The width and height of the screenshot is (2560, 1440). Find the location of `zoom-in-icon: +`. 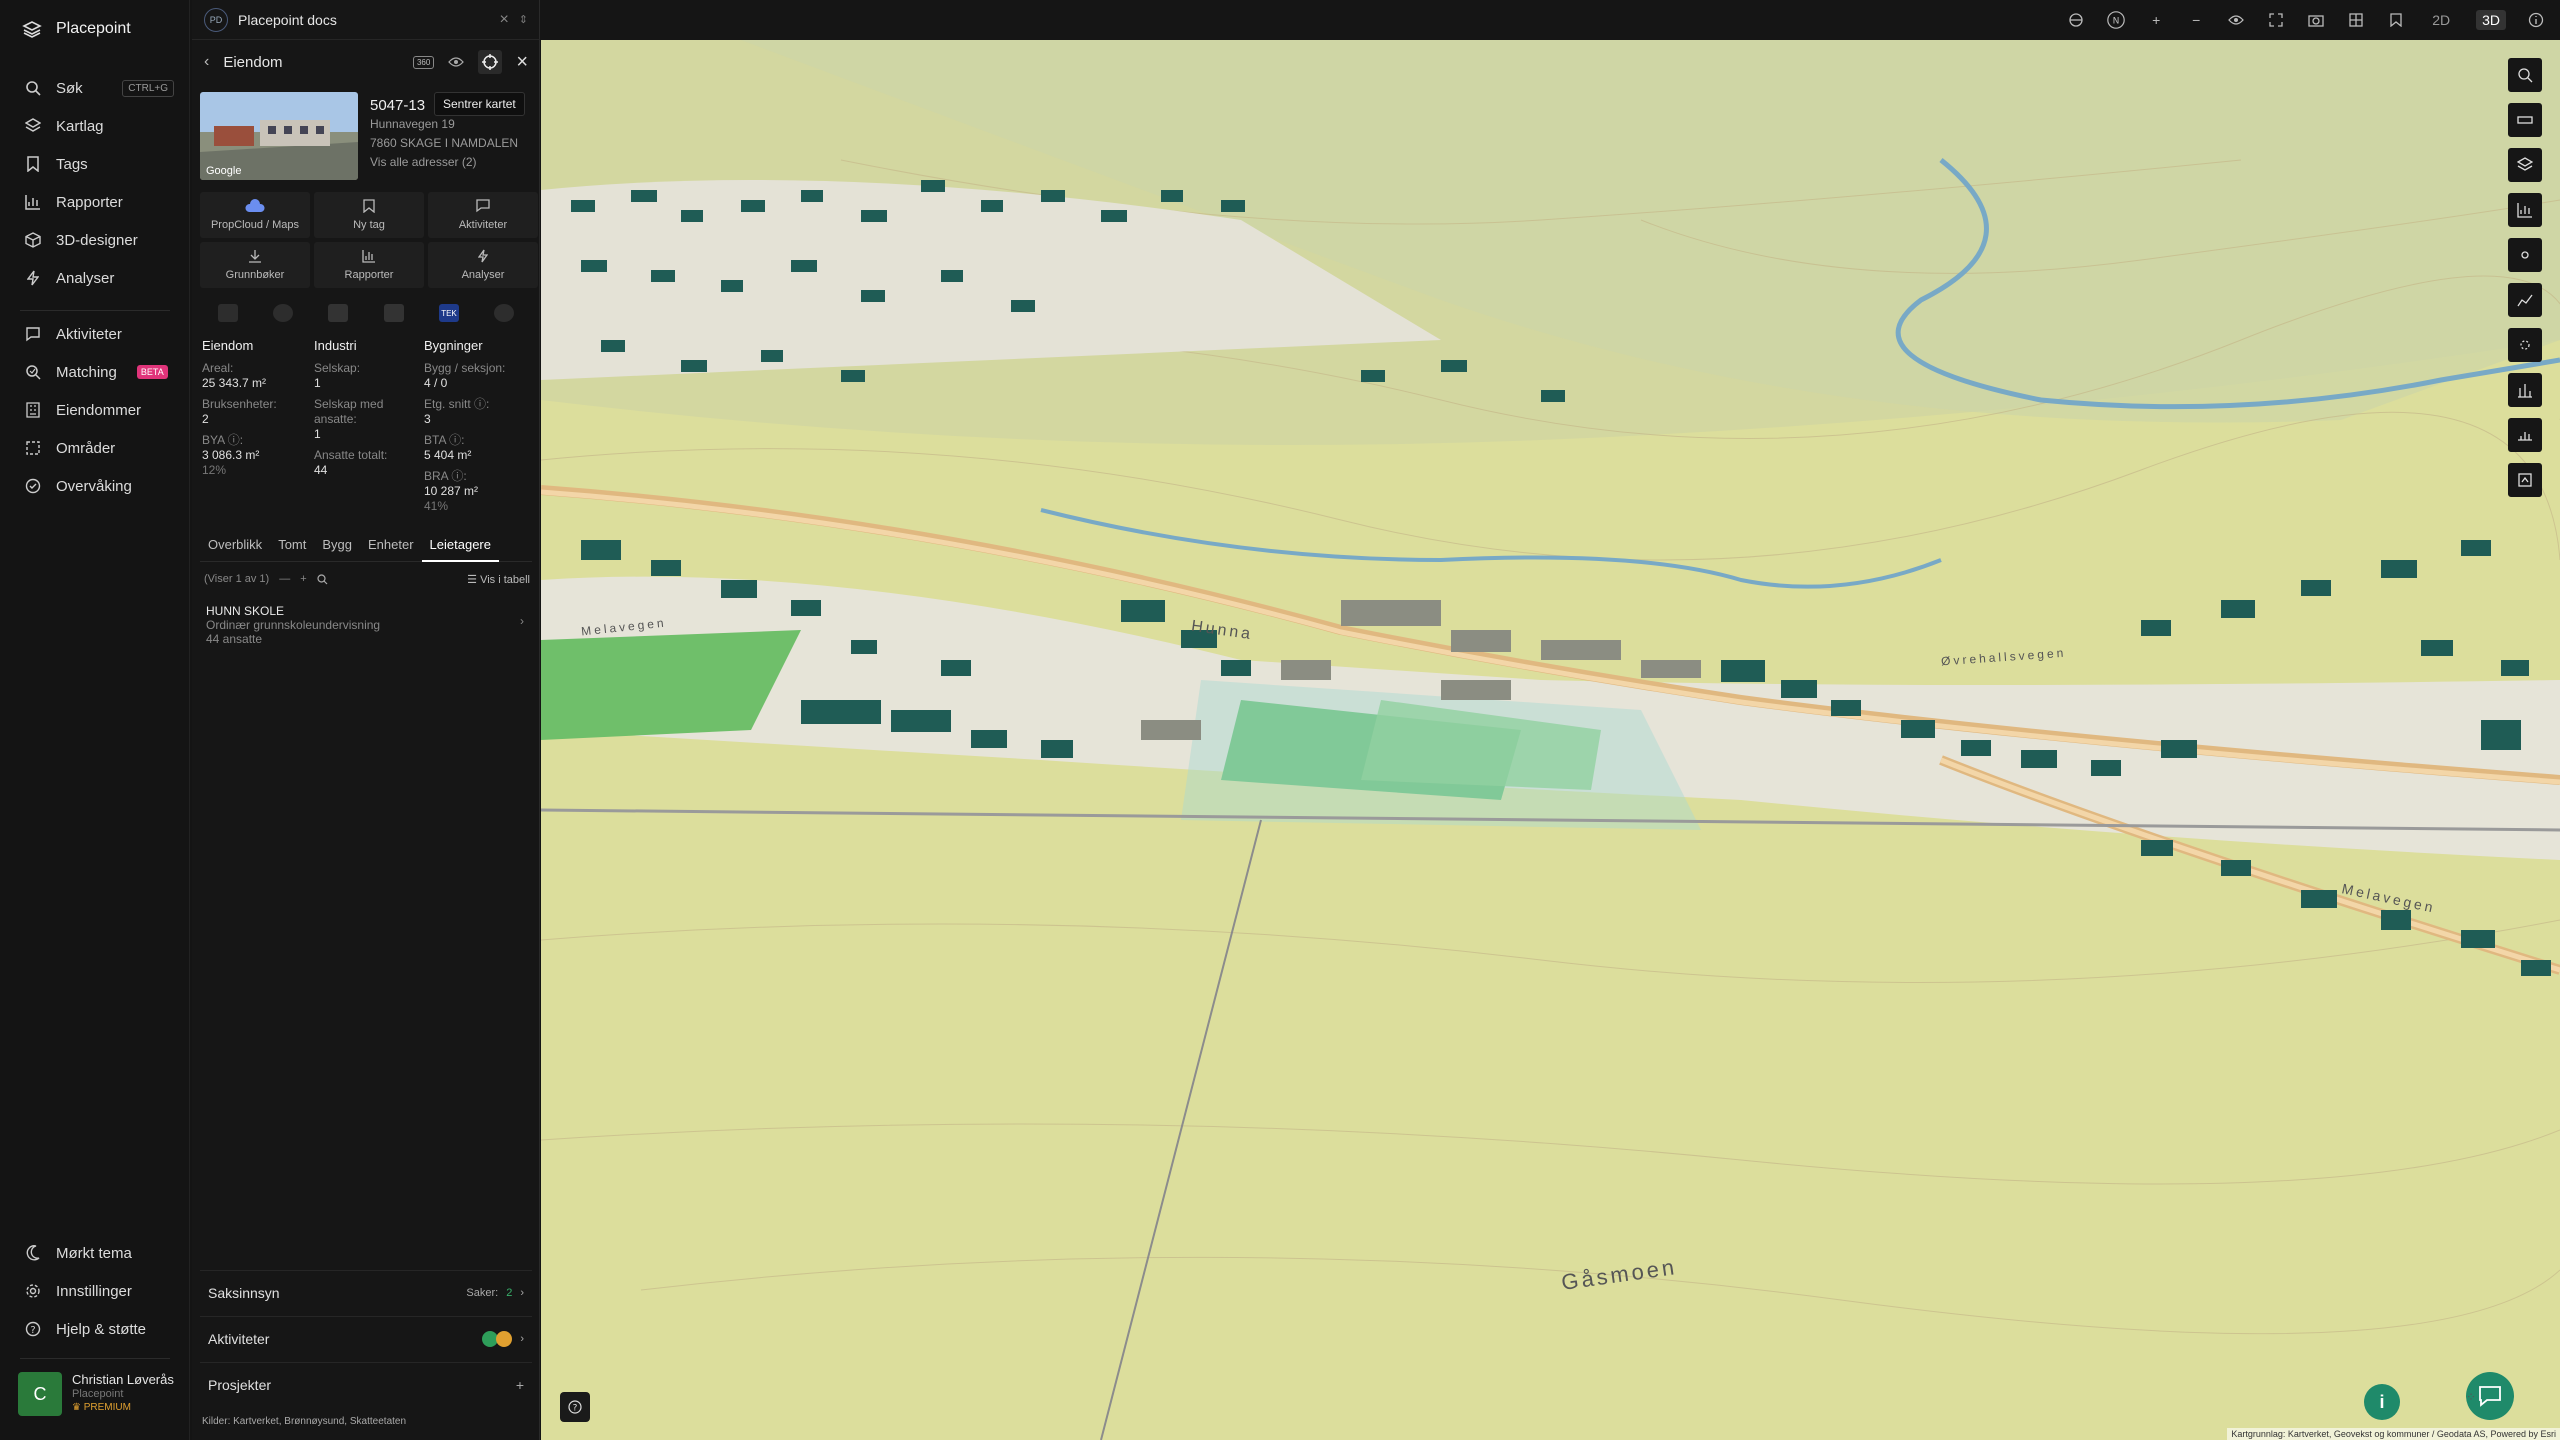

zoom-in-icon: + is located at coordinates (2156, 20).